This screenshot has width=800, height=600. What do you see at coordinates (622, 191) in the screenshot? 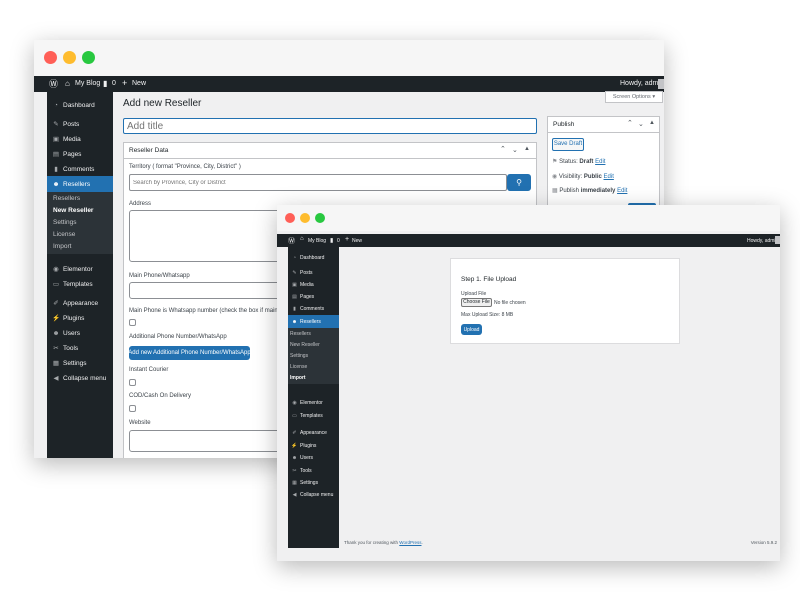
I see `publish-edit-link: Edit` at bounding box center [622, 191].